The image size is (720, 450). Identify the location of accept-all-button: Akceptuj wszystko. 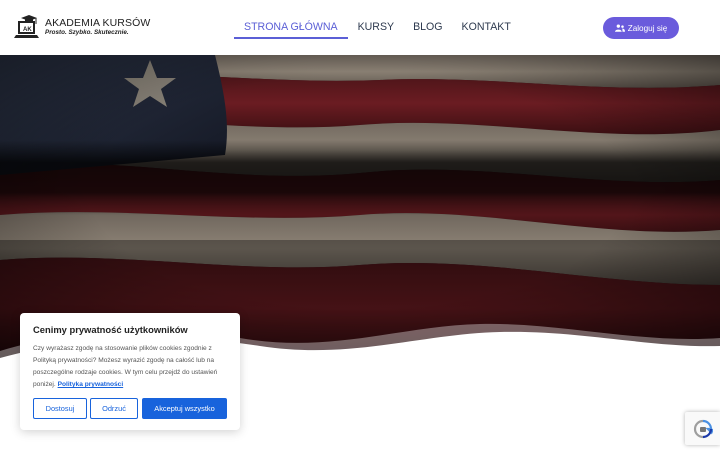
(184, 408).